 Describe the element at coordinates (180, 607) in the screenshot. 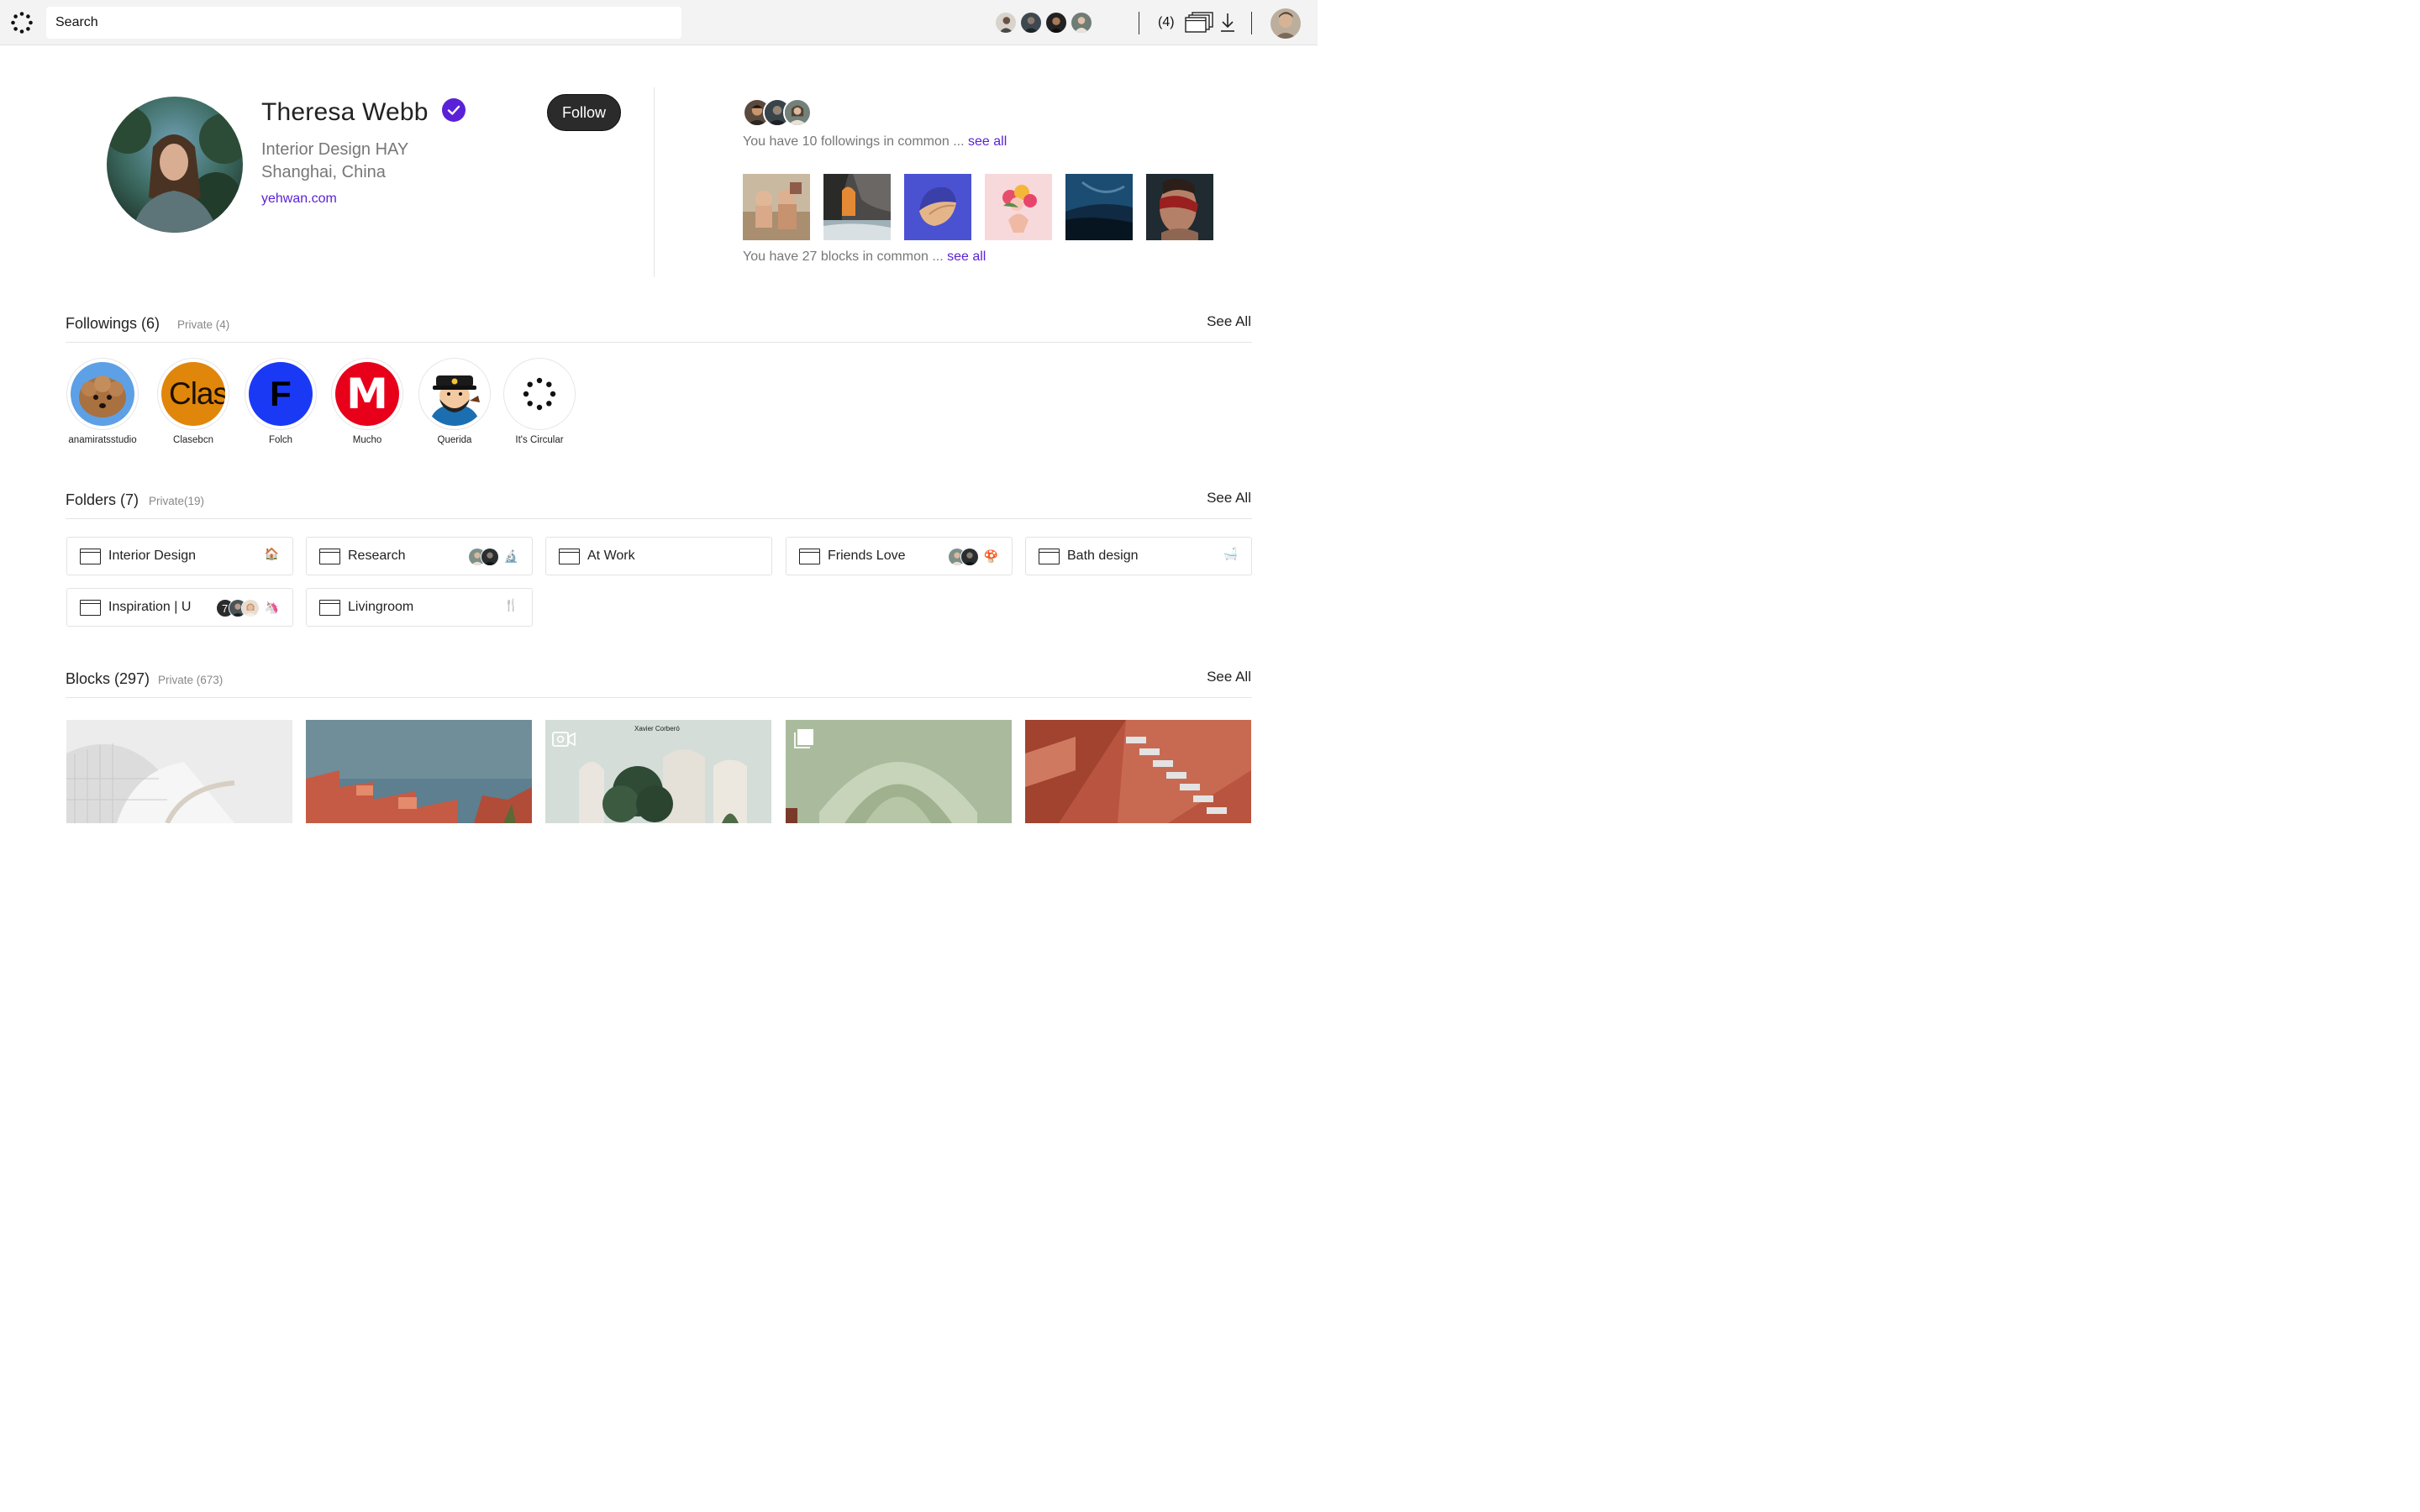

I see `folder-inspiration: Inspiration | U 7 🦄` at that location.